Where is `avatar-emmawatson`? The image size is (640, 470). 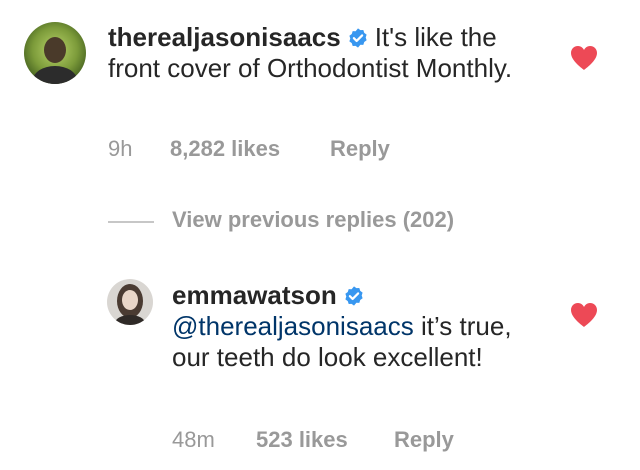 avatar-emmawatson is located at coordinates (130, 302).